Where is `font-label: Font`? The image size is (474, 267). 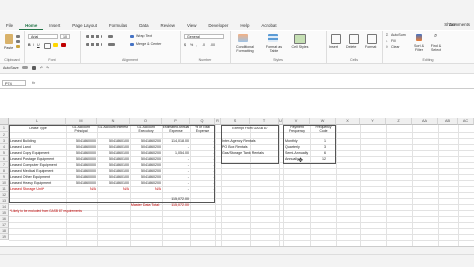
font-label: Font is located at coordinates (52, 60).